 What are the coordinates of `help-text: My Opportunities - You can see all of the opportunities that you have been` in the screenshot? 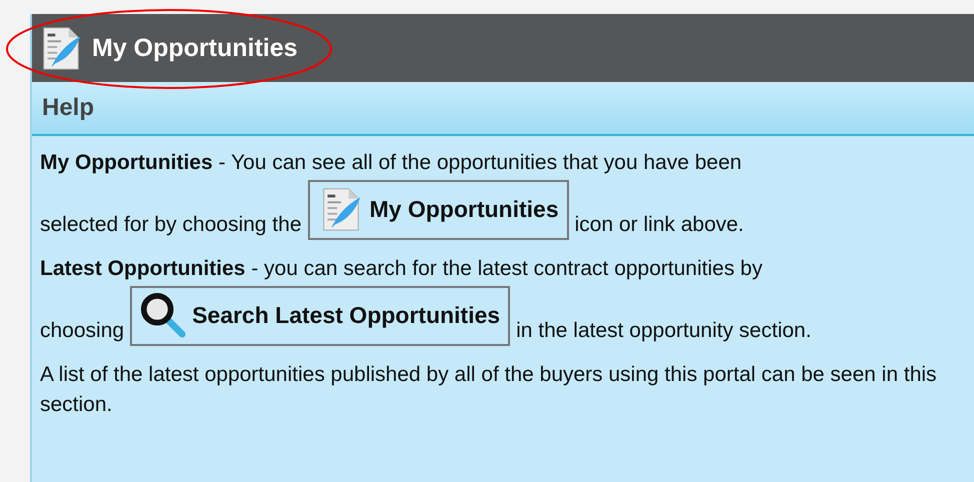 It's located at (391, 163).